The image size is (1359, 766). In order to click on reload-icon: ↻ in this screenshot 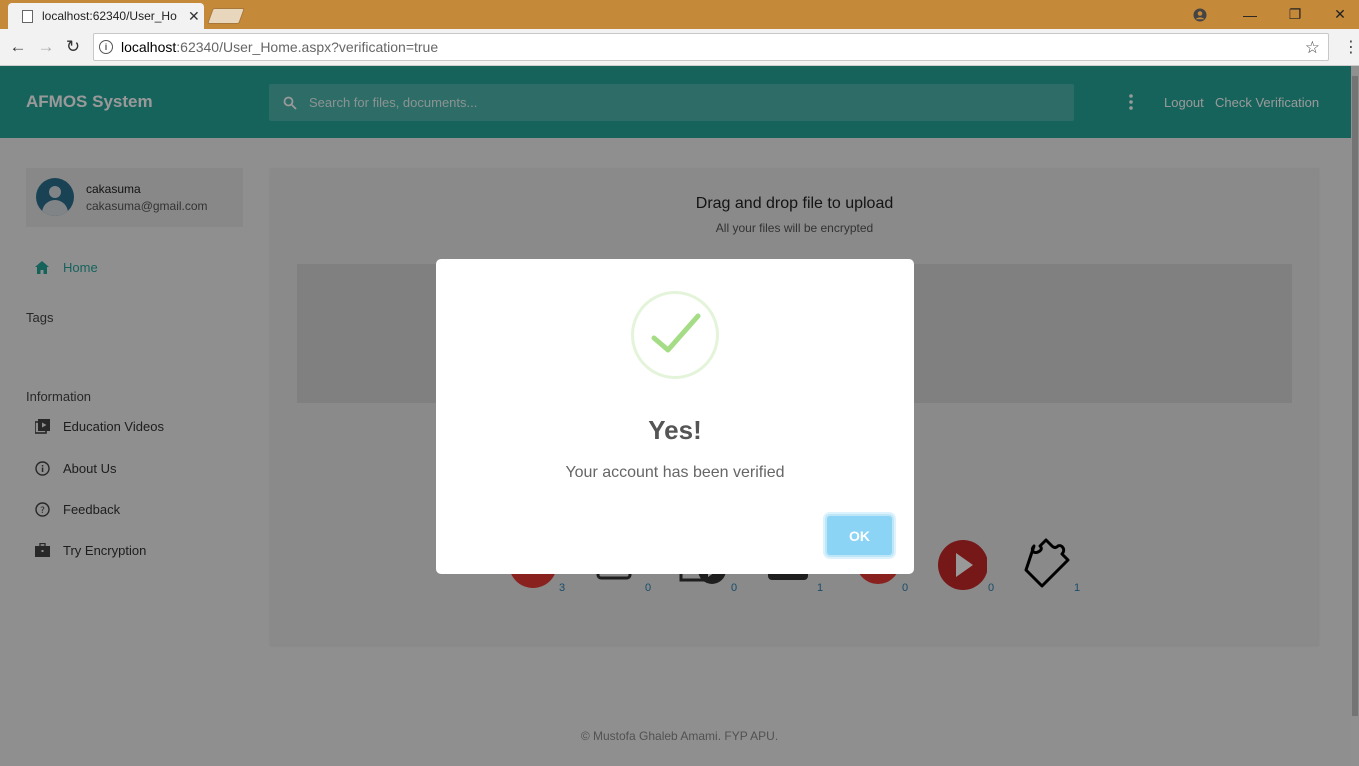, I will do `click(73, 47)`.